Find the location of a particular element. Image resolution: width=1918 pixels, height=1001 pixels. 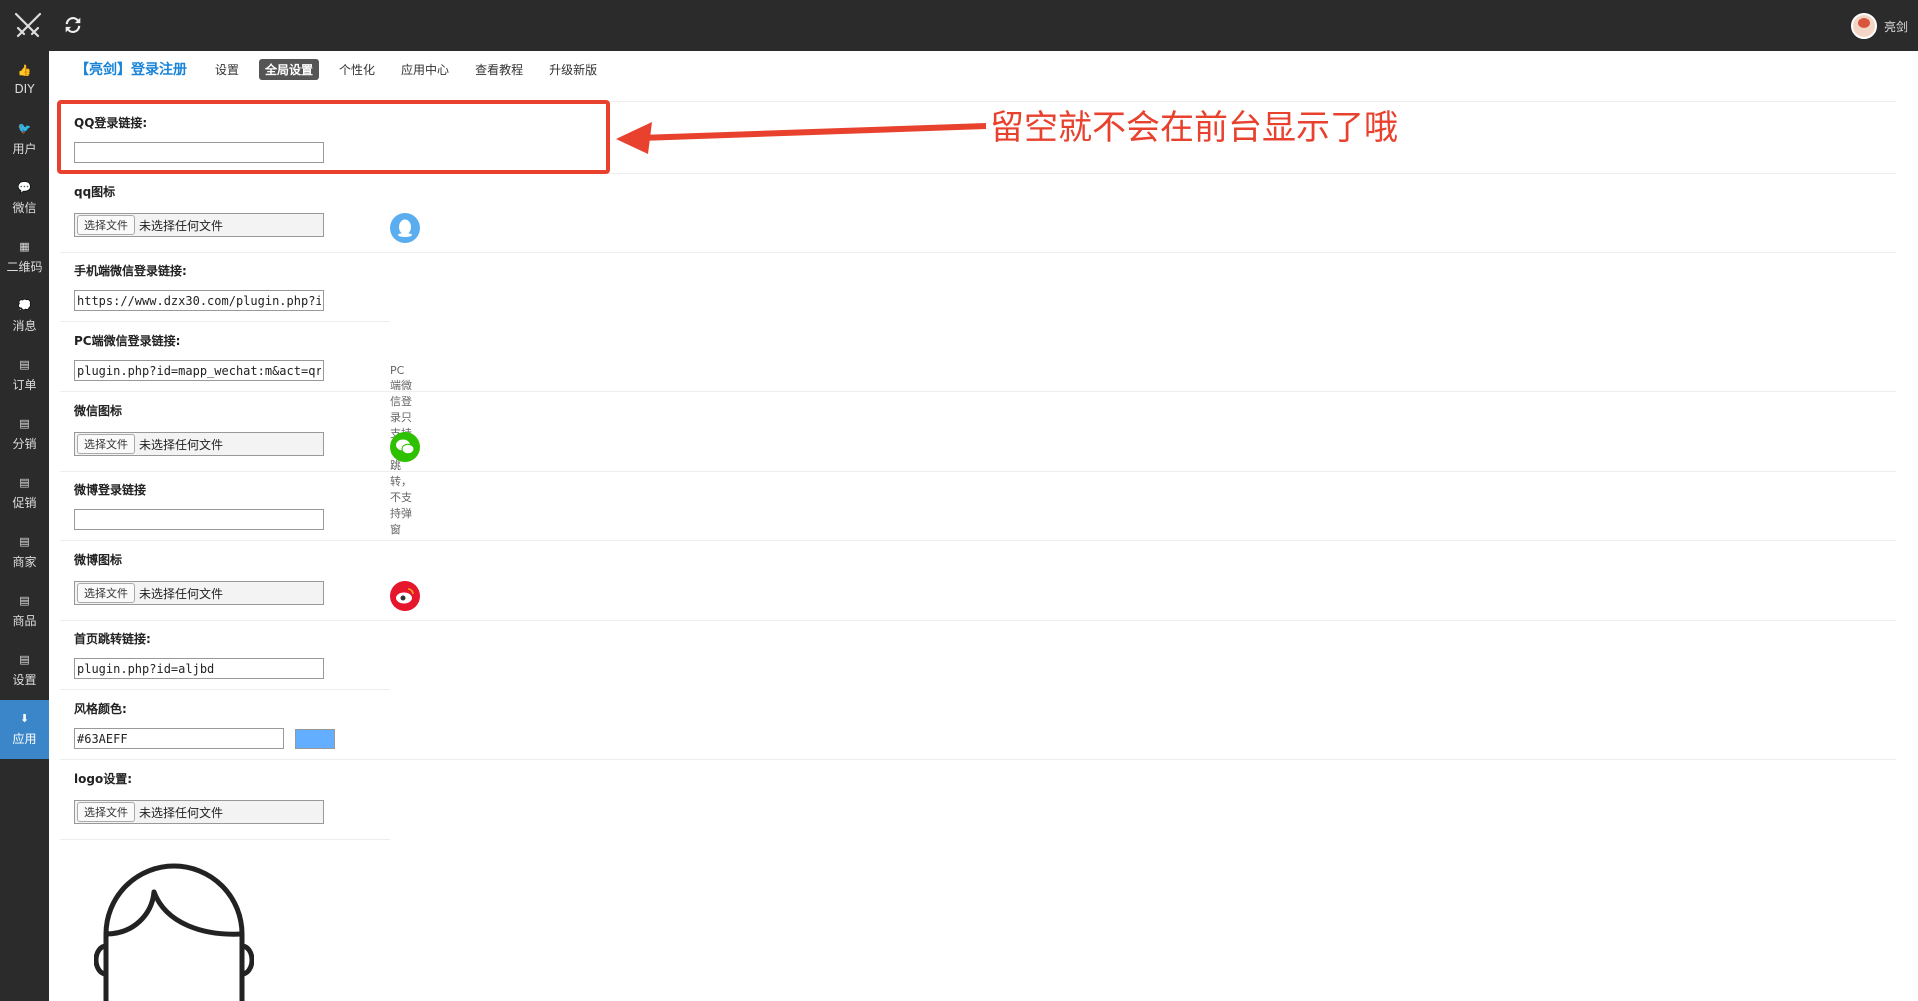

qq-penguin-icon is located at coordinates (405, 228).